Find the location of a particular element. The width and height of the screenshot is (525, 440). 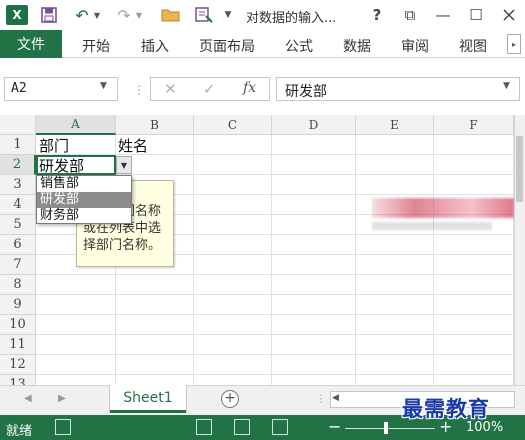

scroll-left-icon: ◀ is located at coordinates (335, 398).